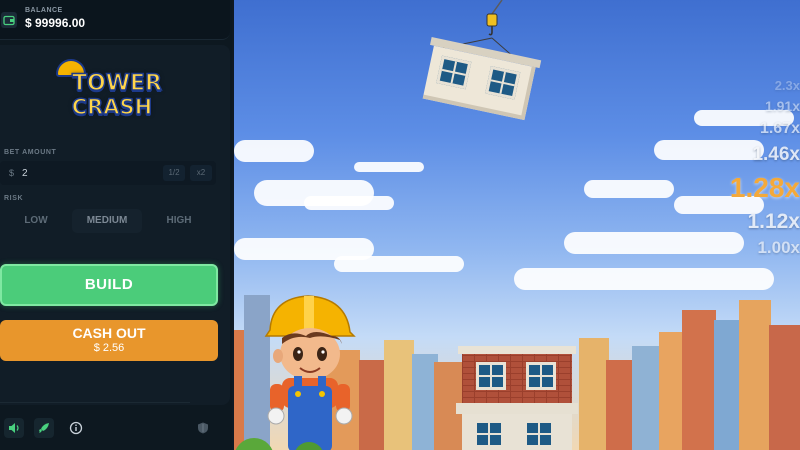  What do you see at coordinates (782, 106) in the screenshot?
I see `multiplier-value: 1.91x` at bounding box center [782, 106].